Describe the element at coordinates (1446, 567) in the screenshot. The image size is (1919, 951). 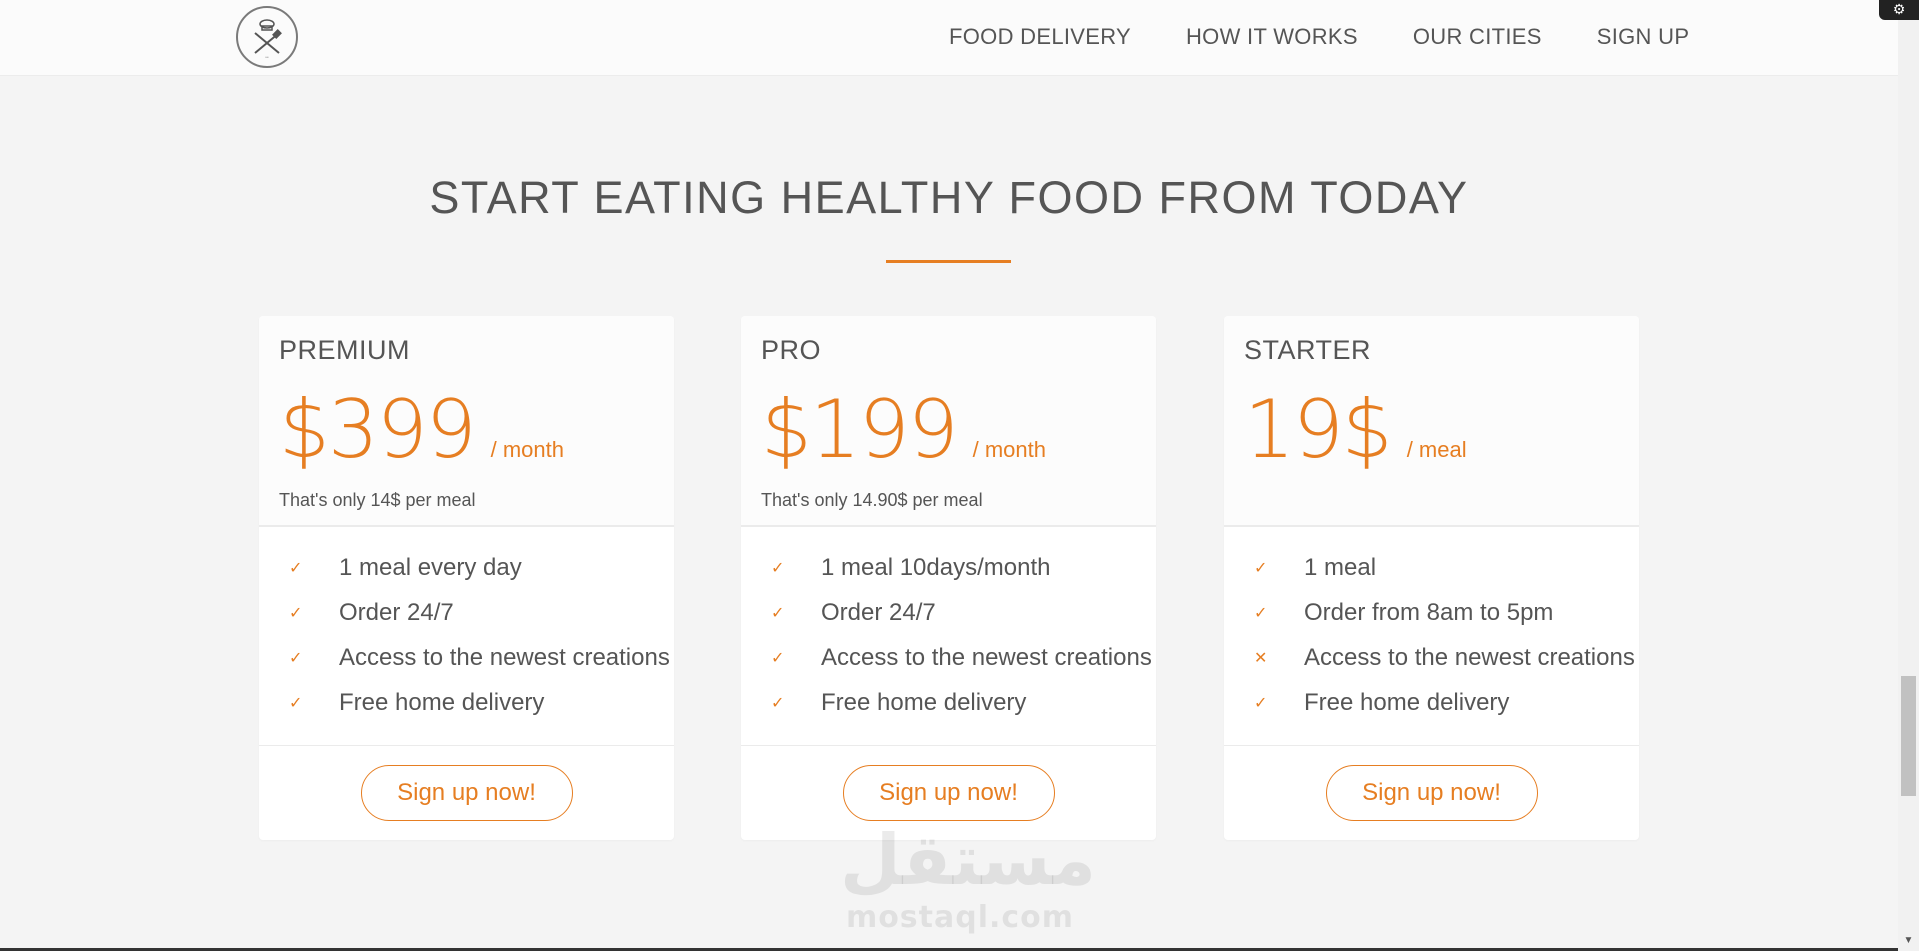
I see `feature-item: ✓ 1 meal` at that location.